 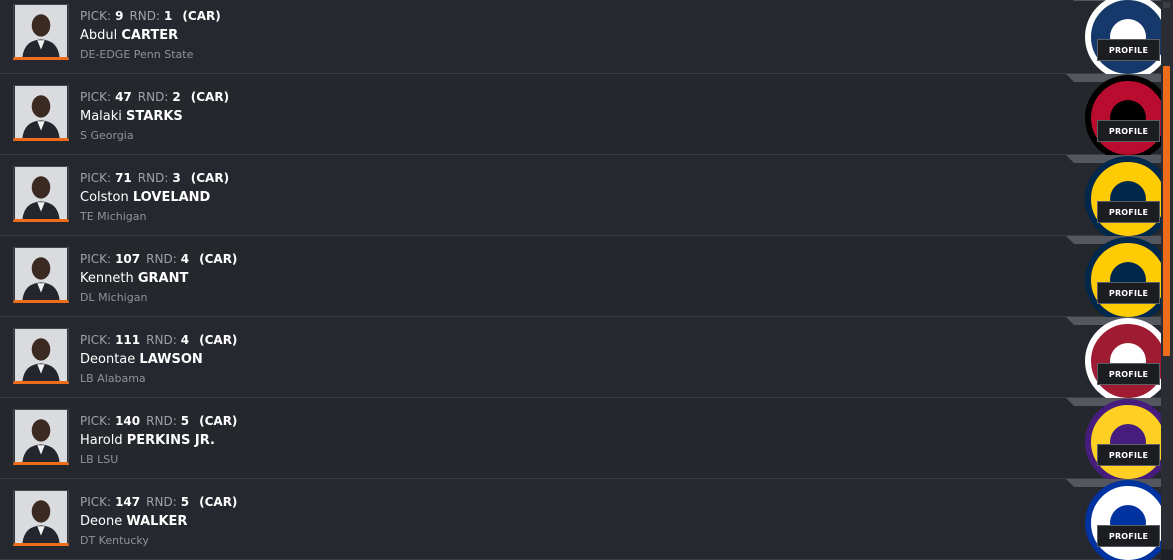 I want to click on player-last-name: WALKER, so click(x=157, y=521).